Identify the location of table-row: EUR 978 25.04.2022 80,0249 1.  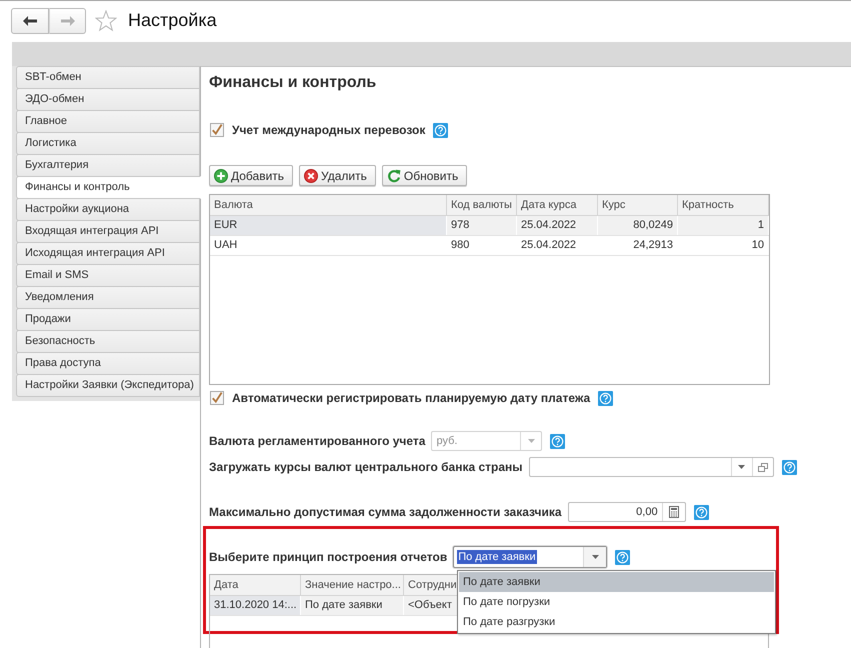
(489, 226).